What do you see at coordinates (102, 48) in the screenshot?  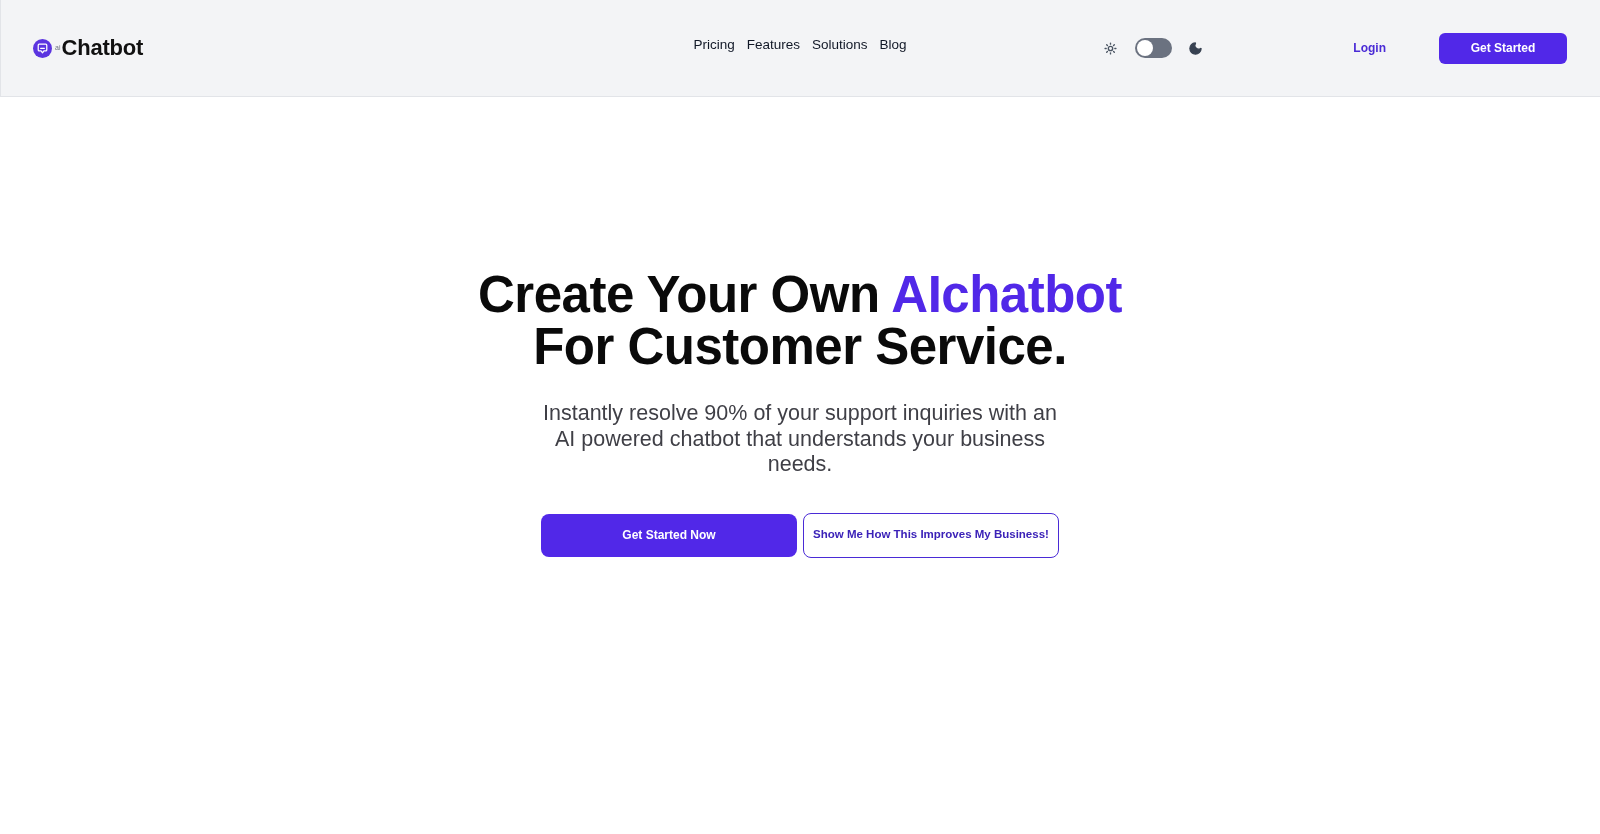 I see `logo-wordmark: Chatbot` at bounding box center [102, 48].